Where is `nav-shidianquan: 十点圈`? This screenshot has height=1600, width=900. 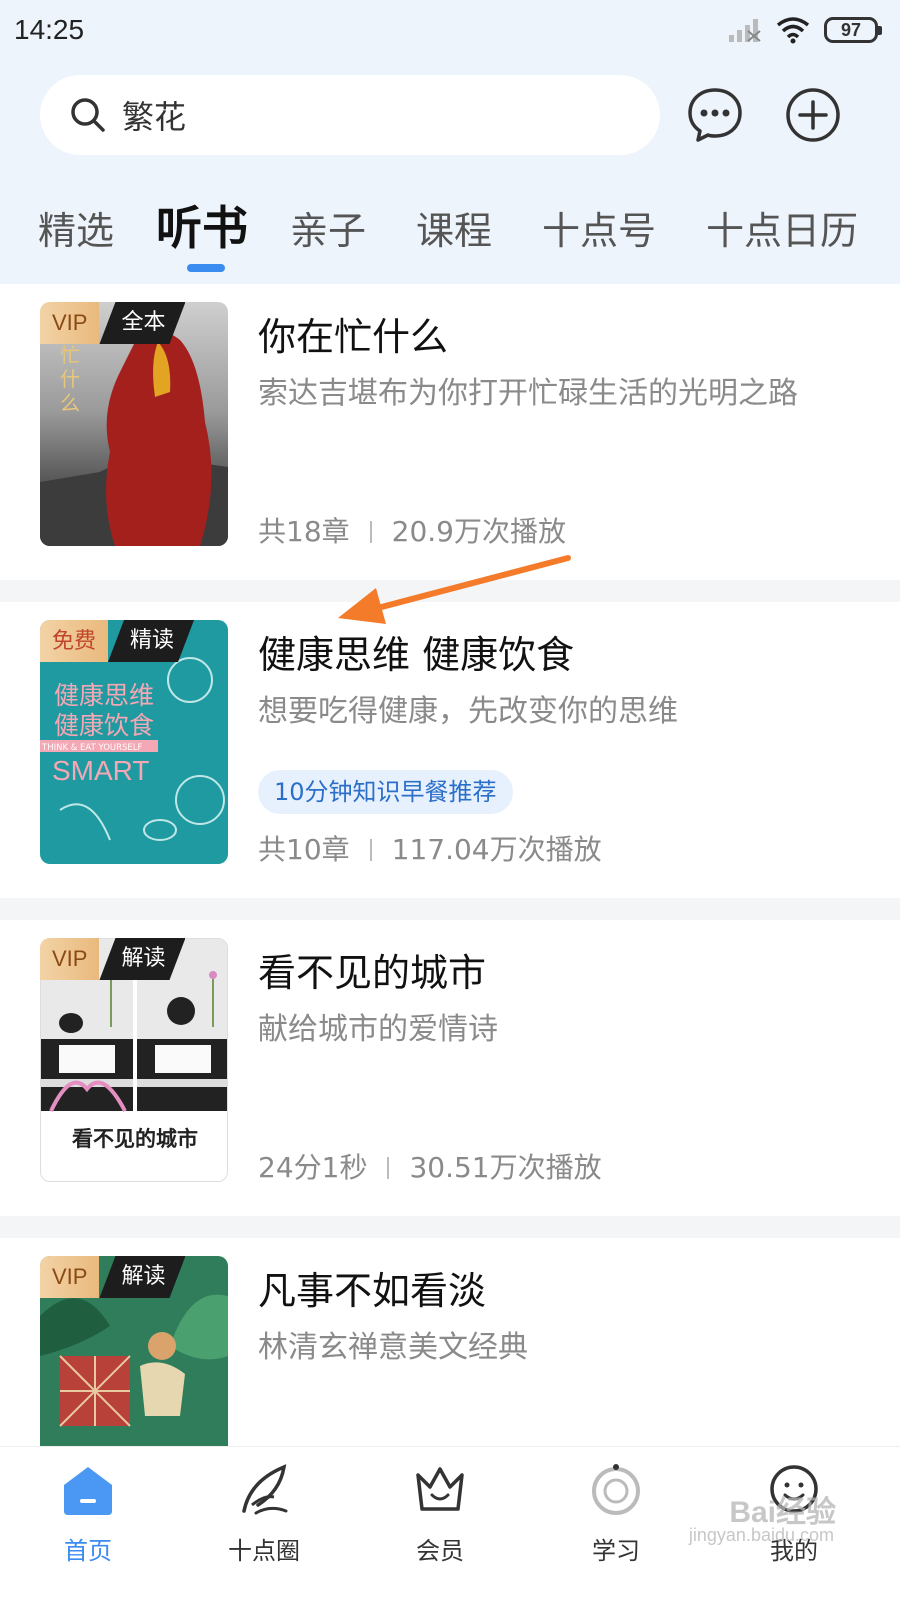 nav-shidianquan: 十点圈 is located at coordinates (264, 1513).